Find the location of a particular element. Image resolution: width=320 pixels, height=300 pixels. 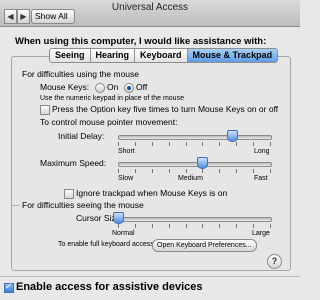

cursor-size-slider is located at coordinates (195, 219).